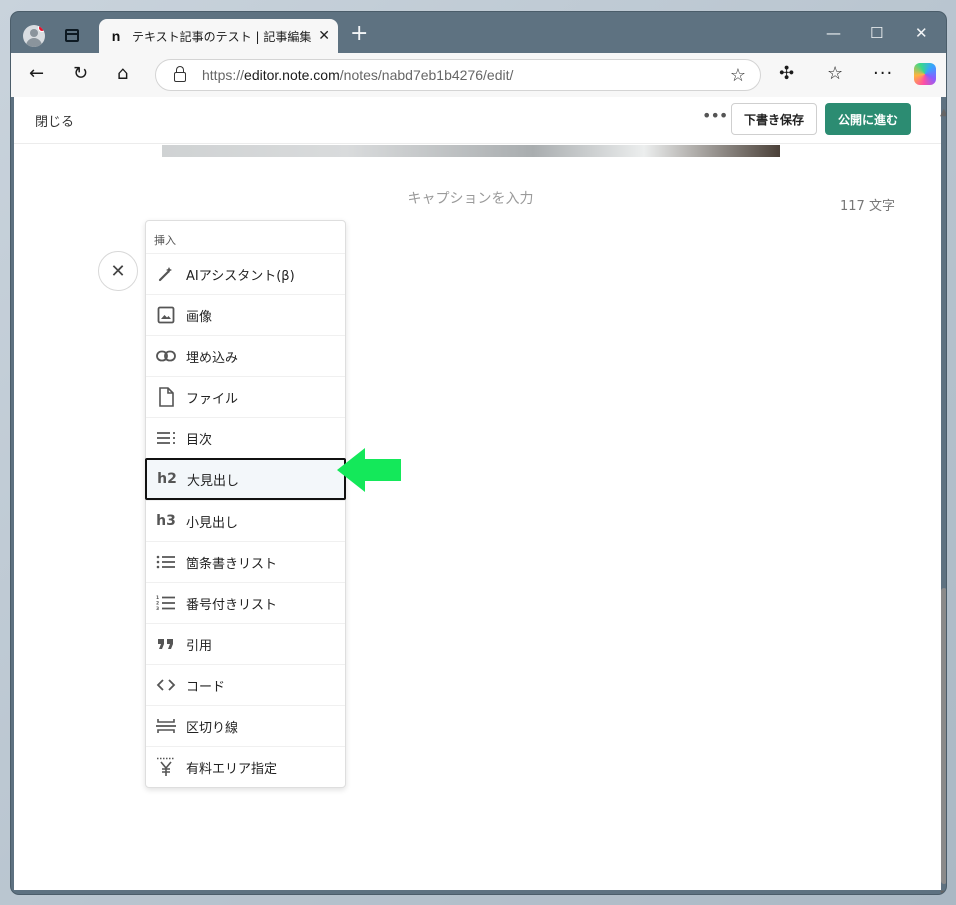  What do you see at coordinates (324, 36) in the screenshot?
I see `tab-close-icon: ✕` at bounding box center [324, 36].